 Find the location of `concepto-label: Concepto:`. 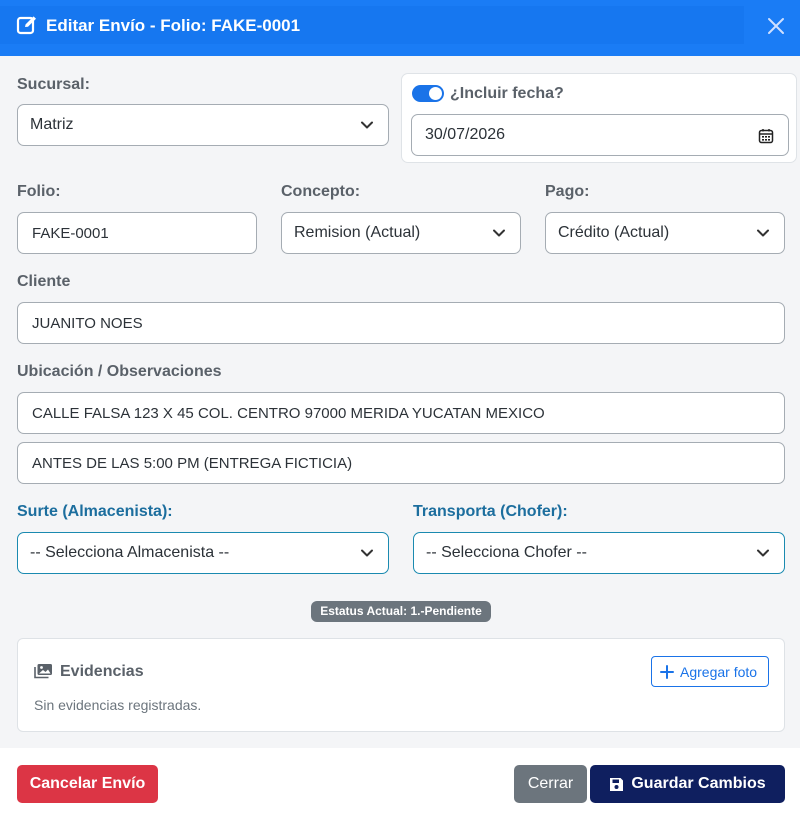

concepto-label: Concepto: is located at coordinates (321, 191).